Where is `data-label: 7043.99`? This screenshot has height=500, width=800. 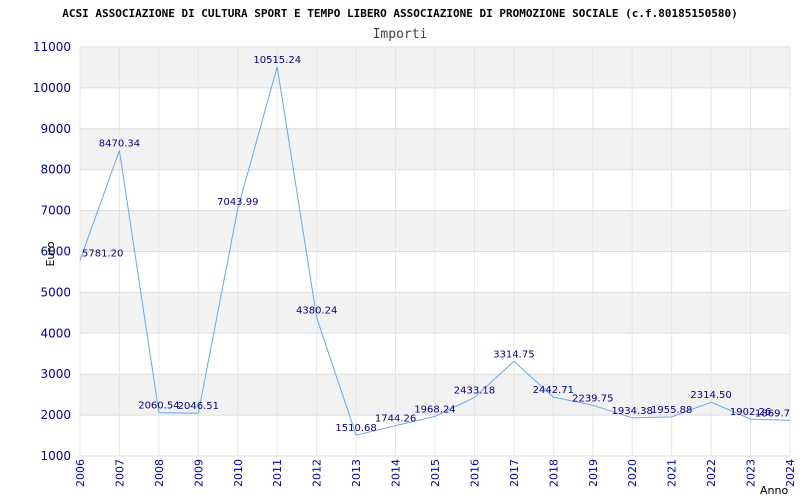 data-label: 7043.99 is located at coordinates (237, 202).